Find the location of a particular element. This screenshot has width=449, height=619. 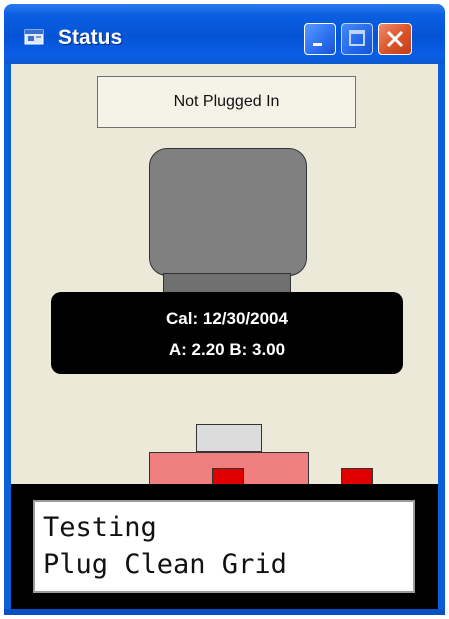

lcd-display: Testing Plug Clean Grid is located at coordinates (224, 546).